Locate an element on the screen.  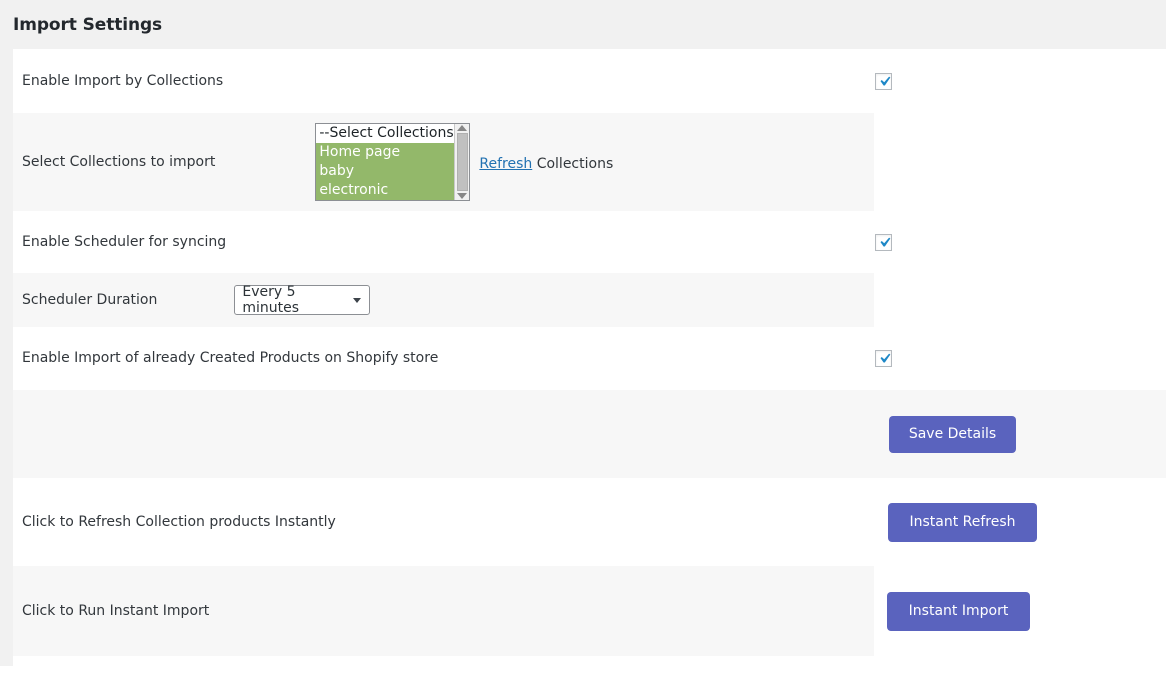
label-cell-save-details is located at coordinates (443, 434).